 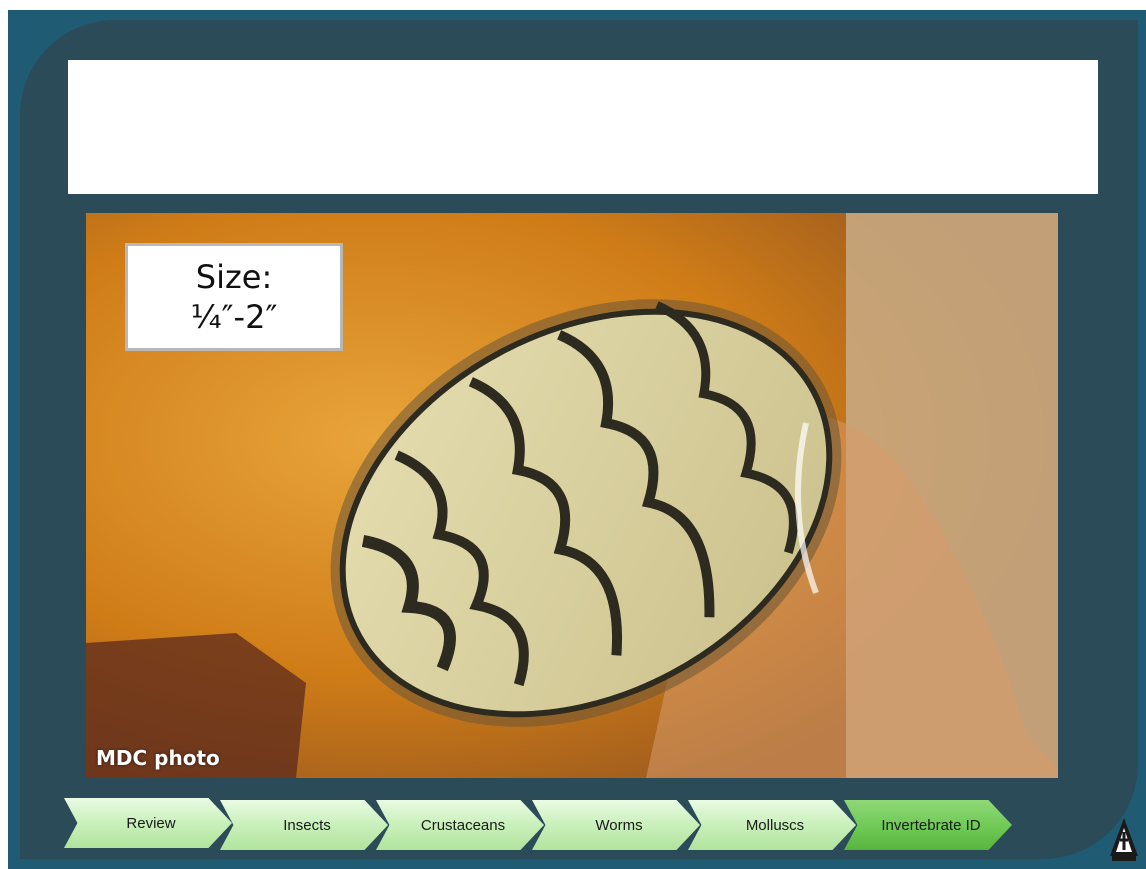 I want to click on nav-molluscs: Molluscs, so click(x=772, y=825).